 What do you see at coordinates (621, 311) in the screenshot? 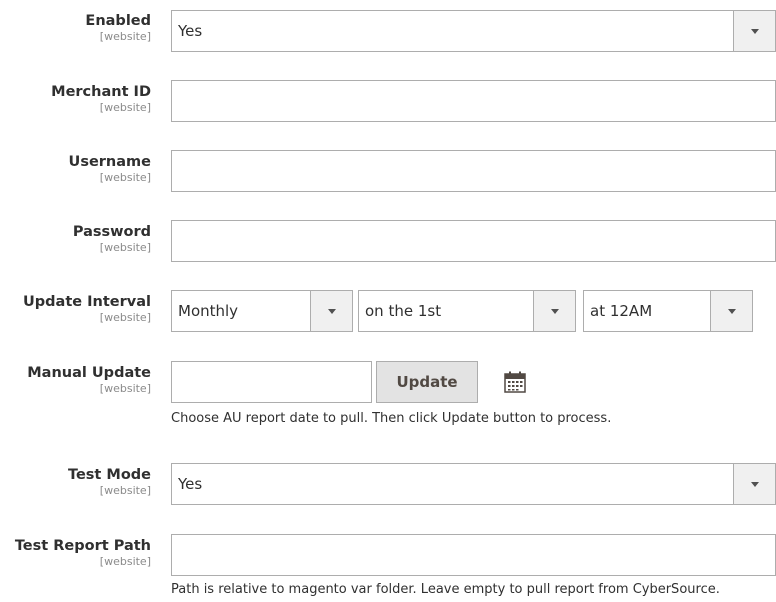
I see `time-select-value: at 12AM` at bounding box center [621, 311].